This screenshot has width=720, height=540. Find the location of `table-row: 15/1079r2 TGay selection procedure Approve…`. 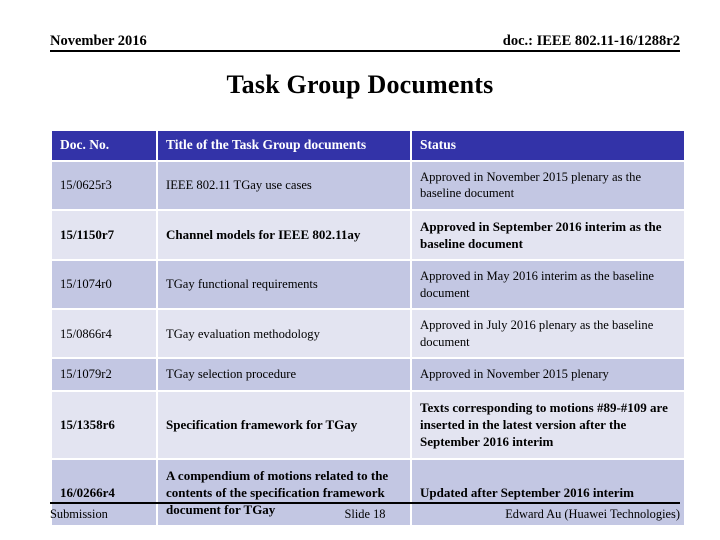

table-row: 15/1079r2 TGay selection procedure Approve… is located at coordinates (368, 375).